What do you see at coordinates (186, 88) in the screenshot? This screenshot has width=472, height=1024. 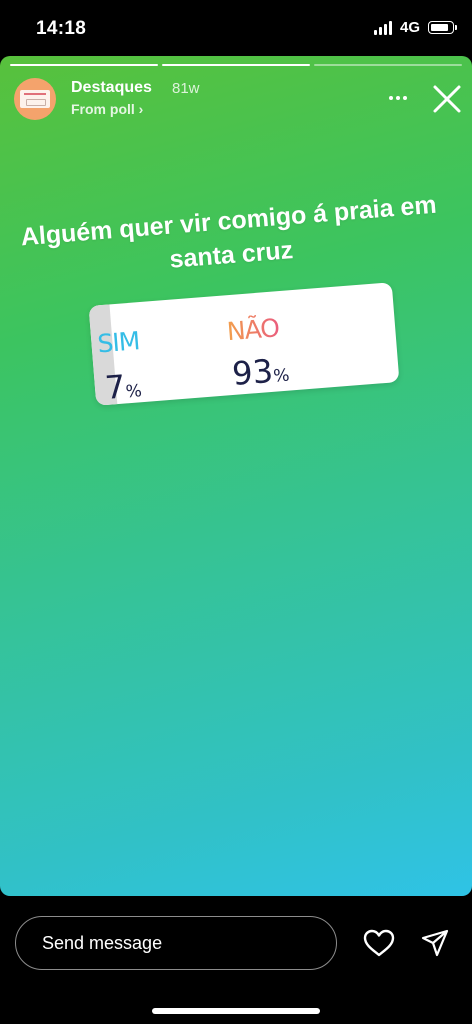 I see `story-age: 81w` at bounding box center [186, 88].